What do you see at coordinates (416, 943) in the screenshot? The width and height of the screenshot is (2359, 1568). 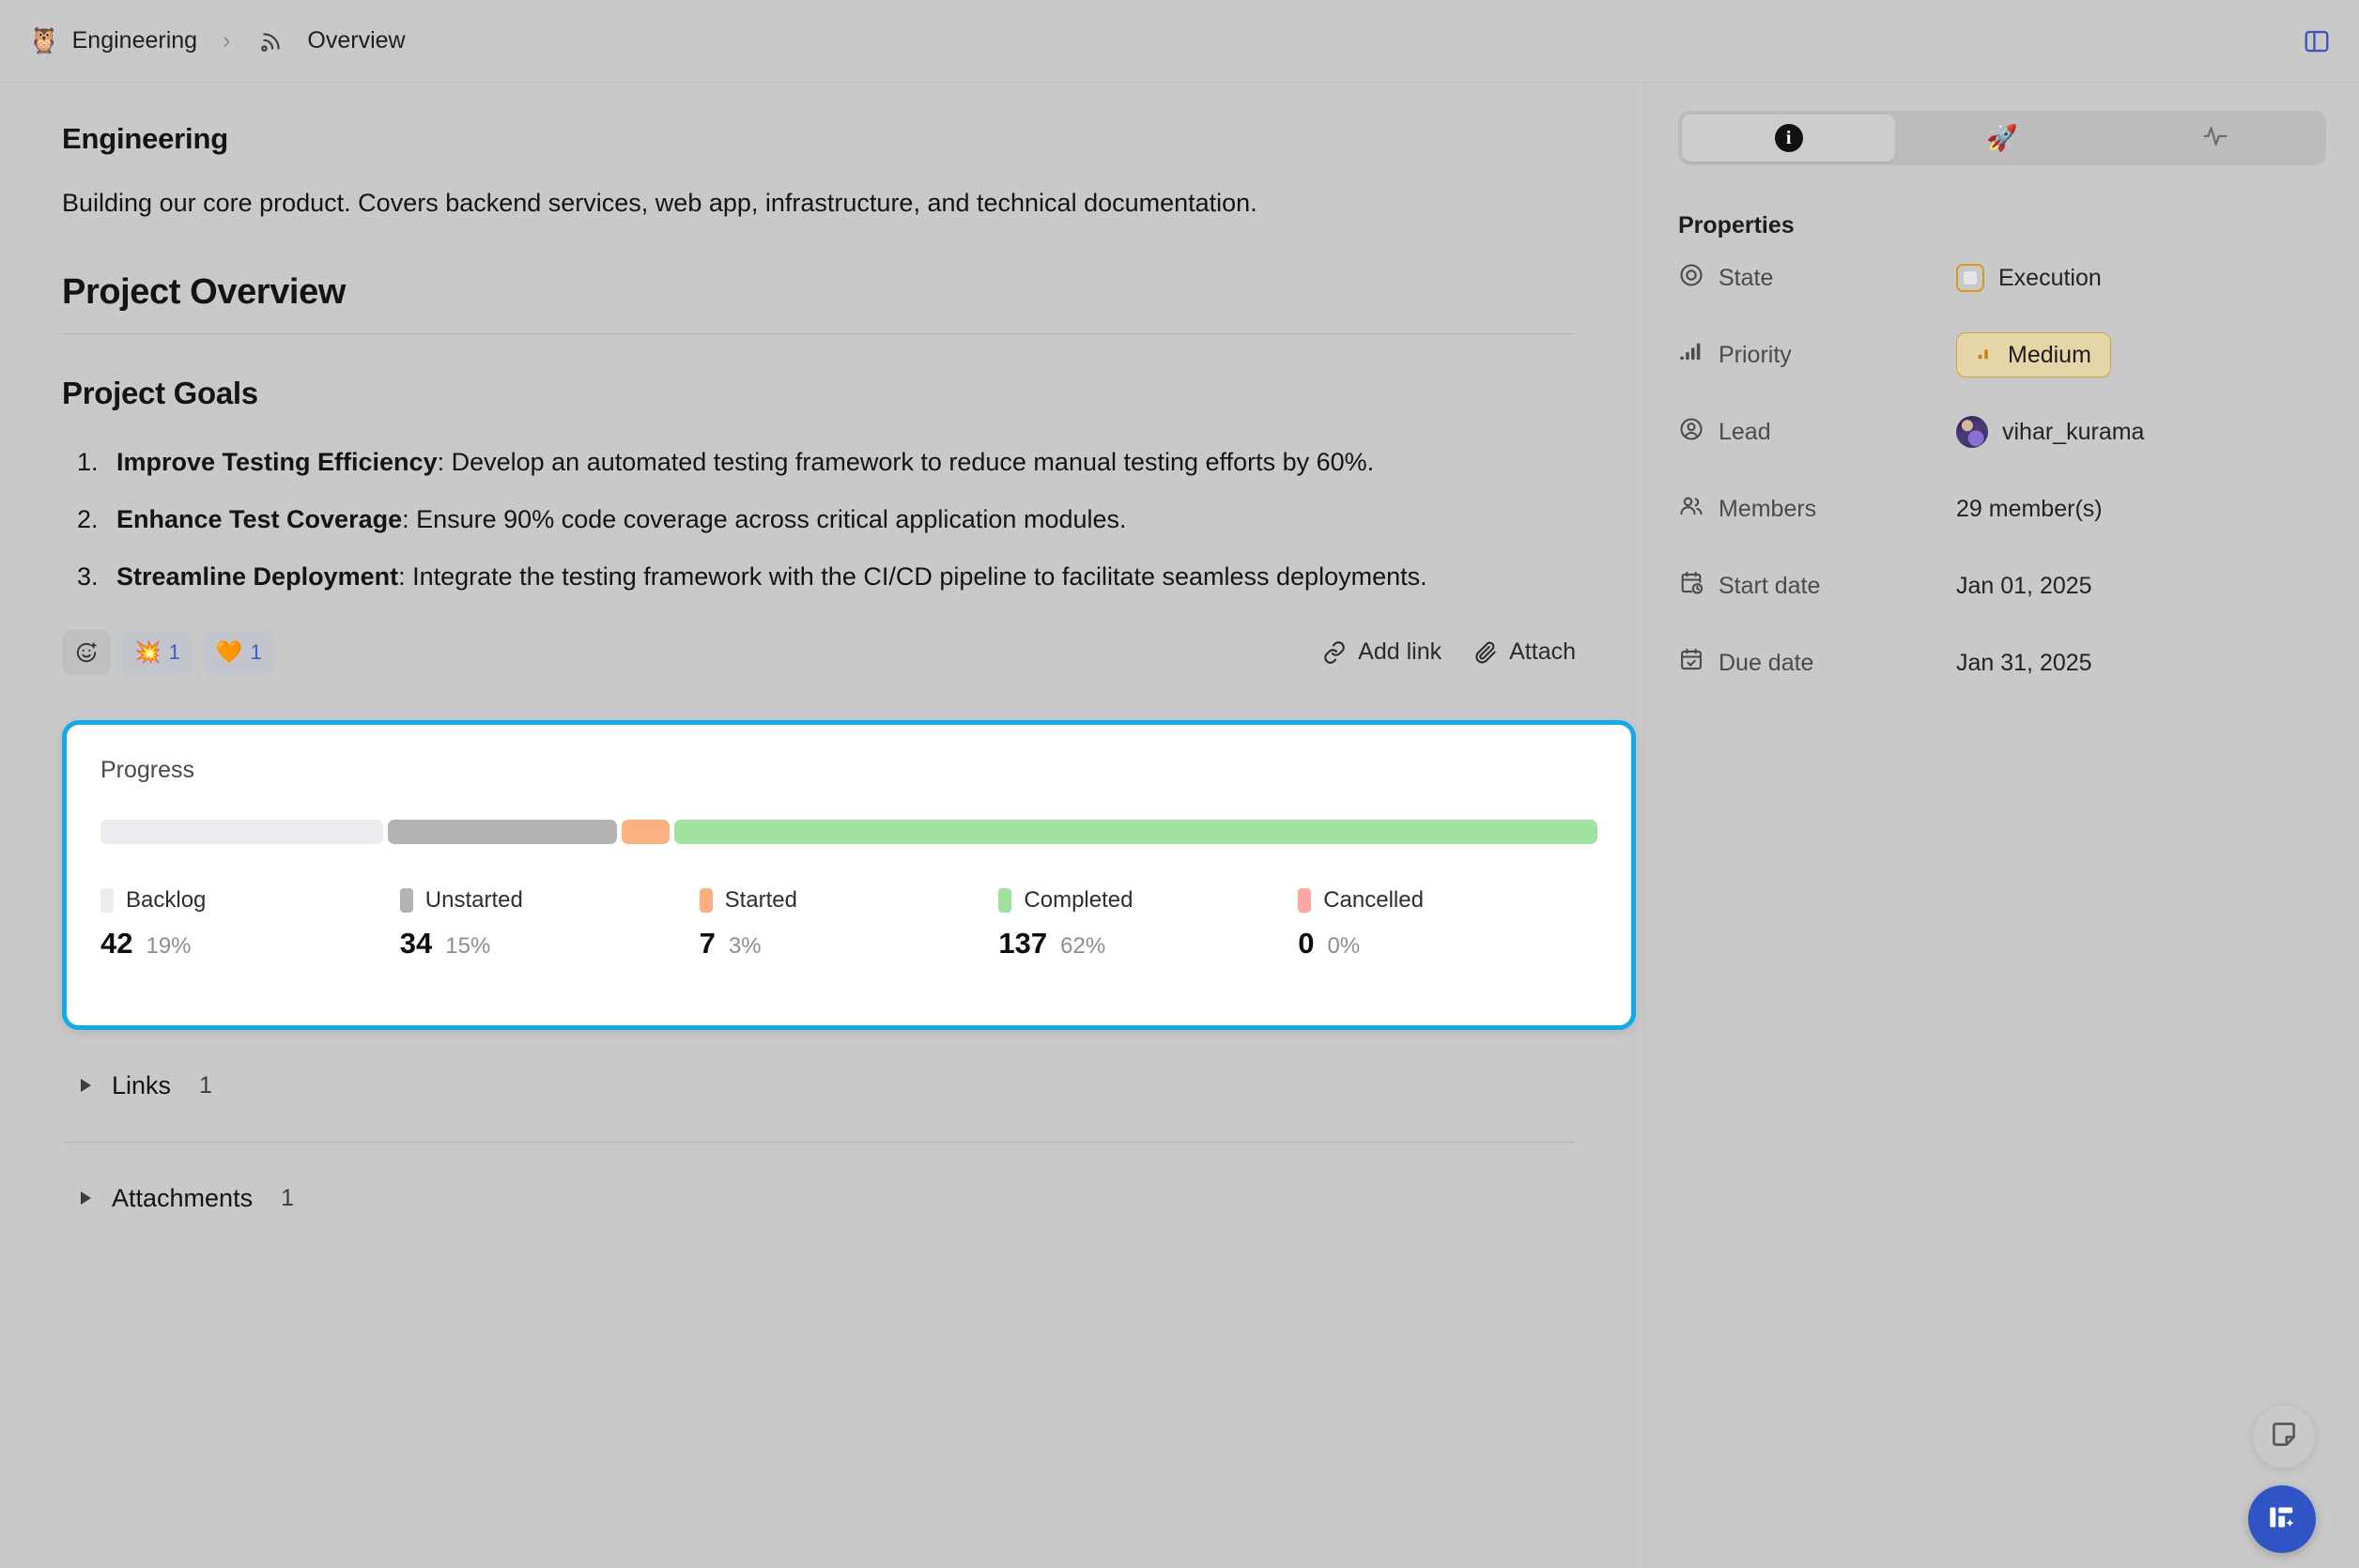 I see `legend-count: 34` at bounding box center [416, 943].